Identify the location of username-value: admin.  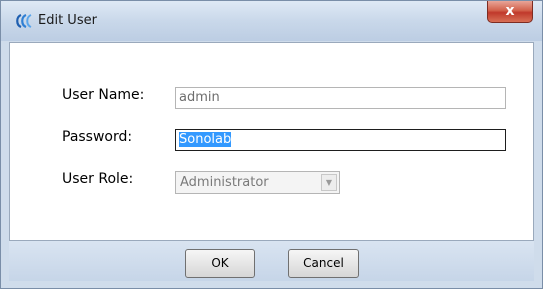
(199, 97).